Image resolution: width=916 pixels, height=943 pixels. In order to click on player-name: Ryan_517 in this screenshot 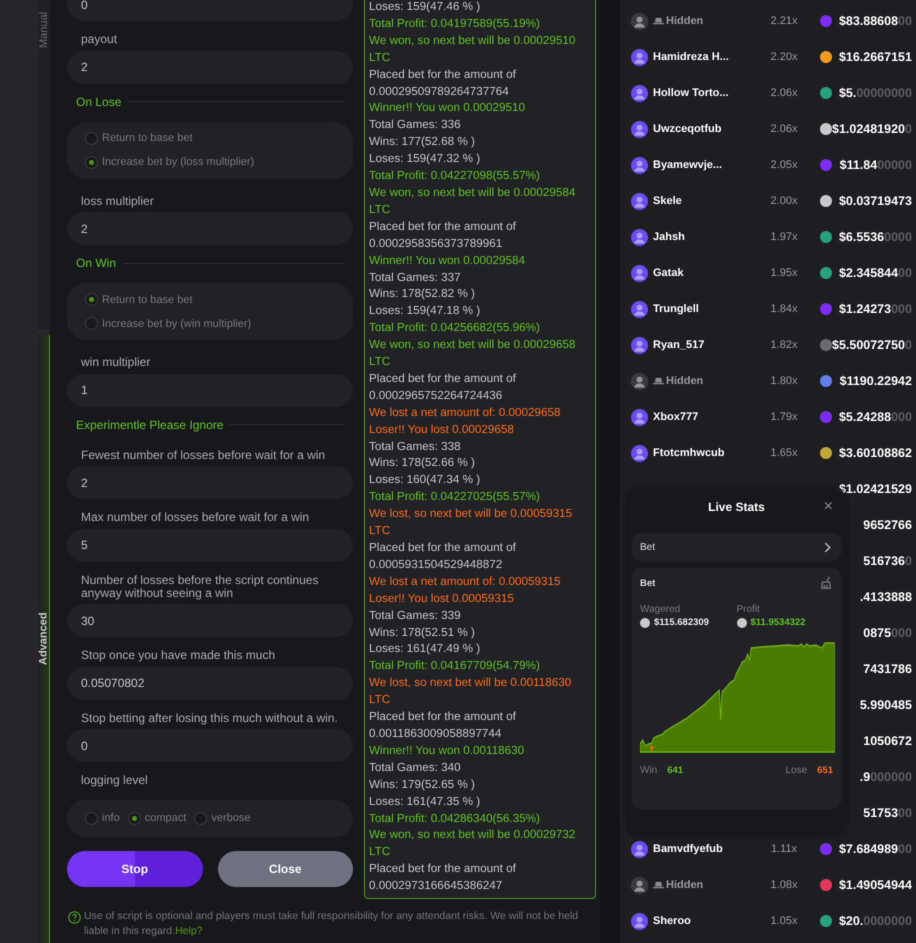, I will do `click(678, 345)`.